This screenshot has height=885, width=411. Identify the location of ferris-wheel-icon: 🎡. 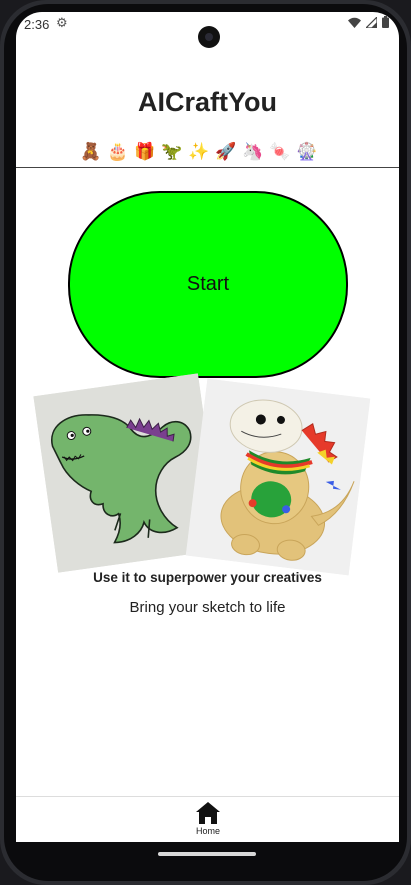
(307, 152).